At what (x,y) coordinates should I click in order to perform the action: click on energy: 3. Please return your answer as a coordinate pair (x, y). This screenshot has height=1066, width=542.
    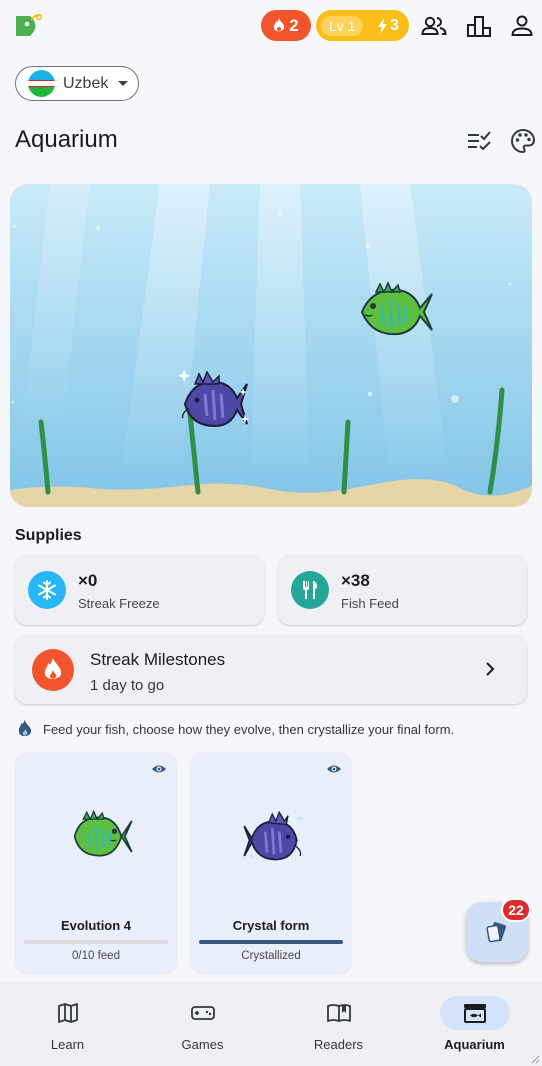
    Looking at the image, I should click on (388, 26).